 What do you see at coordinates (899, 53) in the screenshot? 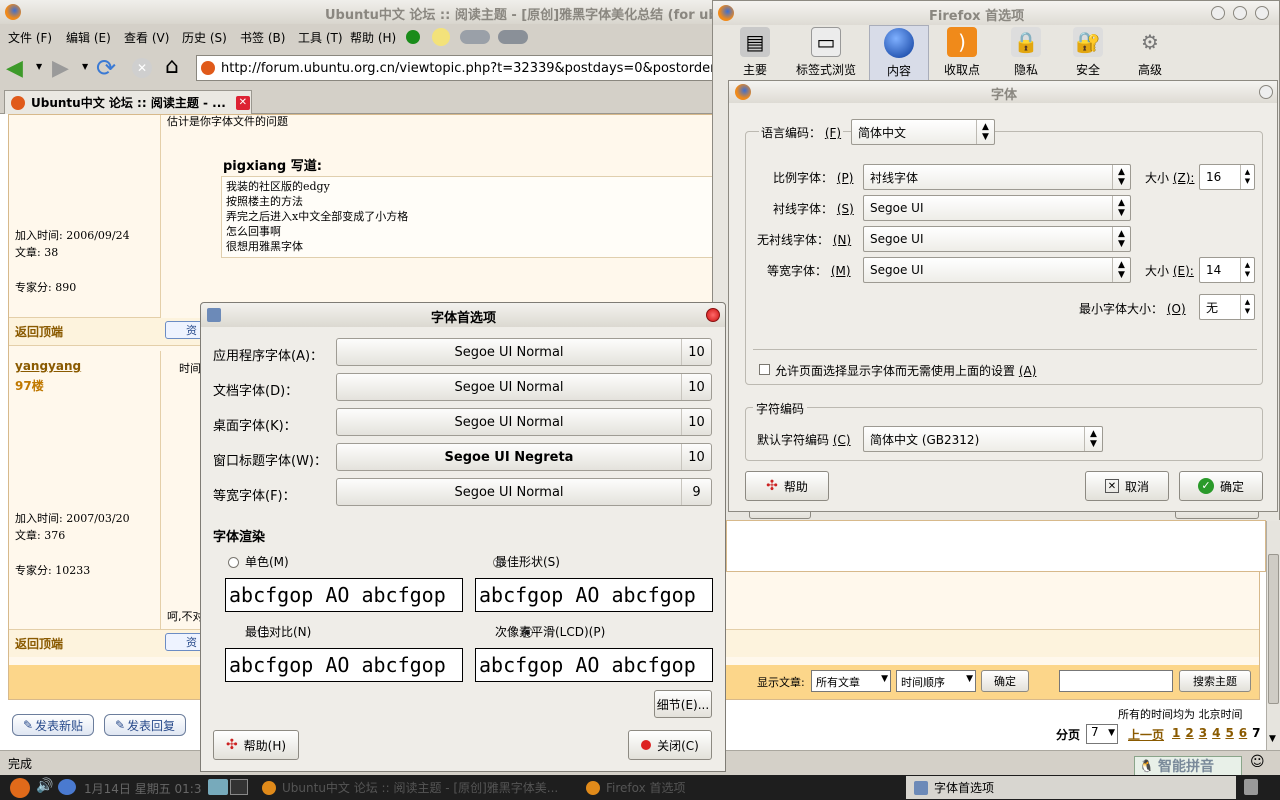
I see `prefs-tab-content: 内容` at bounding box center [899, 53].